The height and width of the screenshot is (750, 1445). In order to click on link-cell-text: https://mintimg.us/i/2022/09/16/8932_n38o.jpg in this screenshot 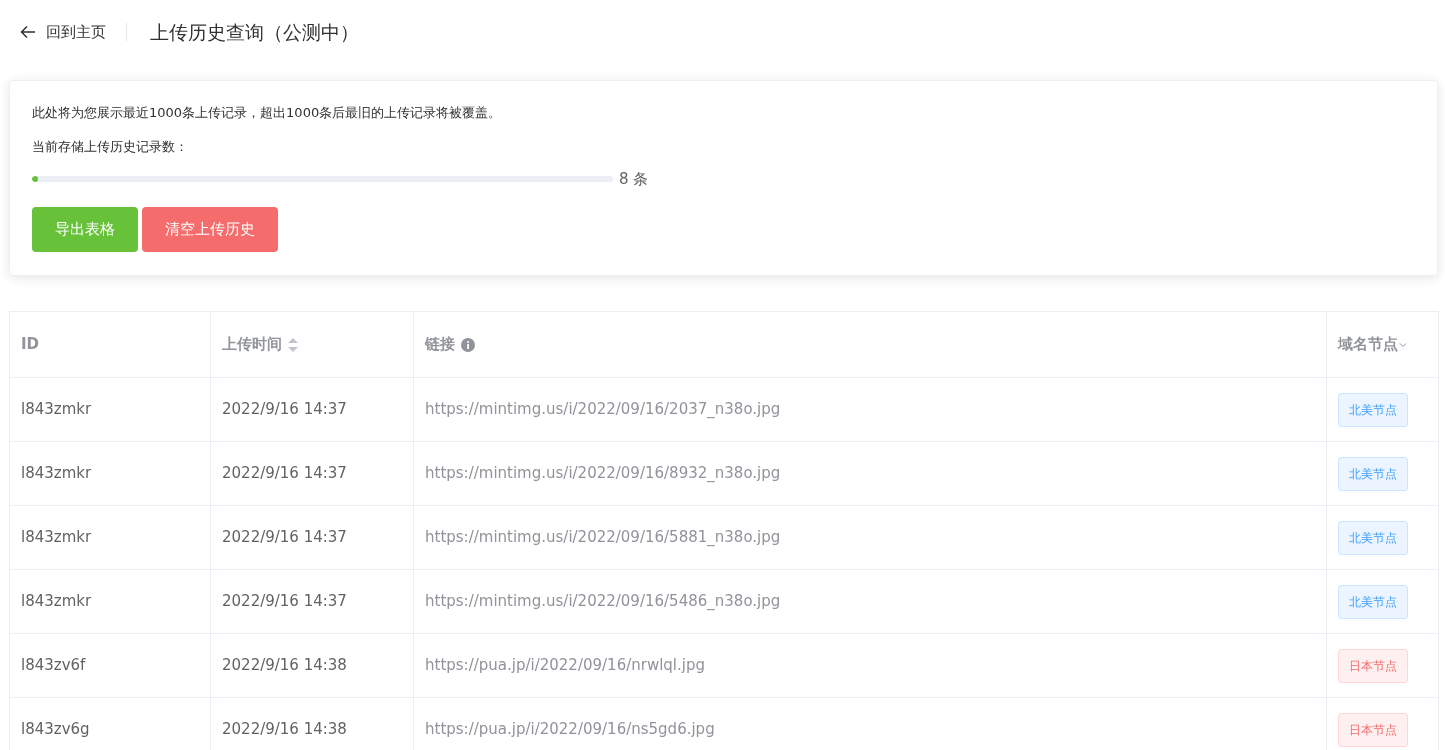, I will do `click(603, 474)`.